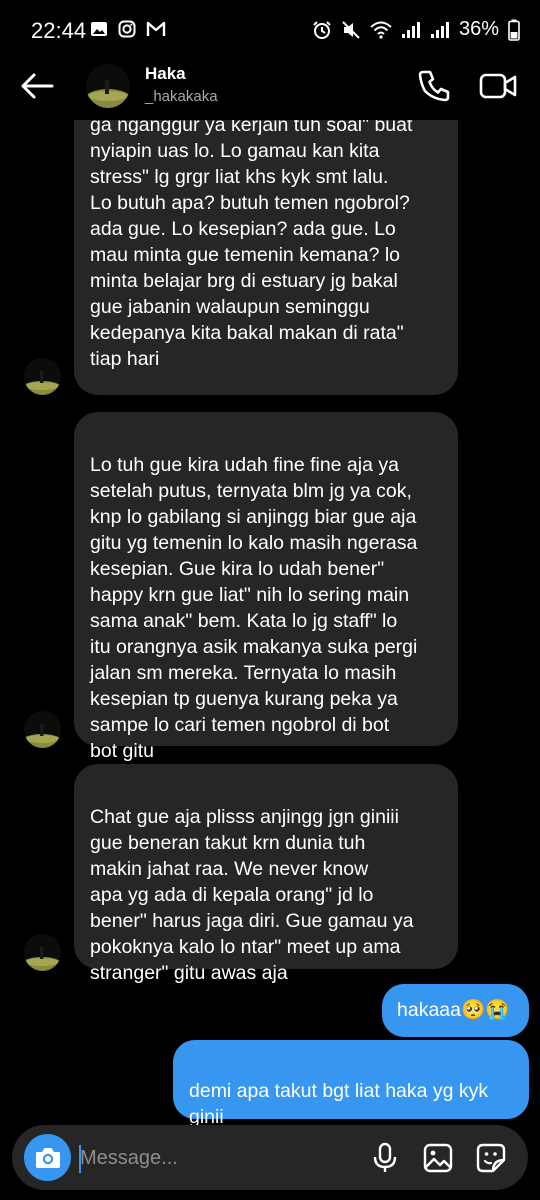  I want to click on call-button, so click(434, 86).